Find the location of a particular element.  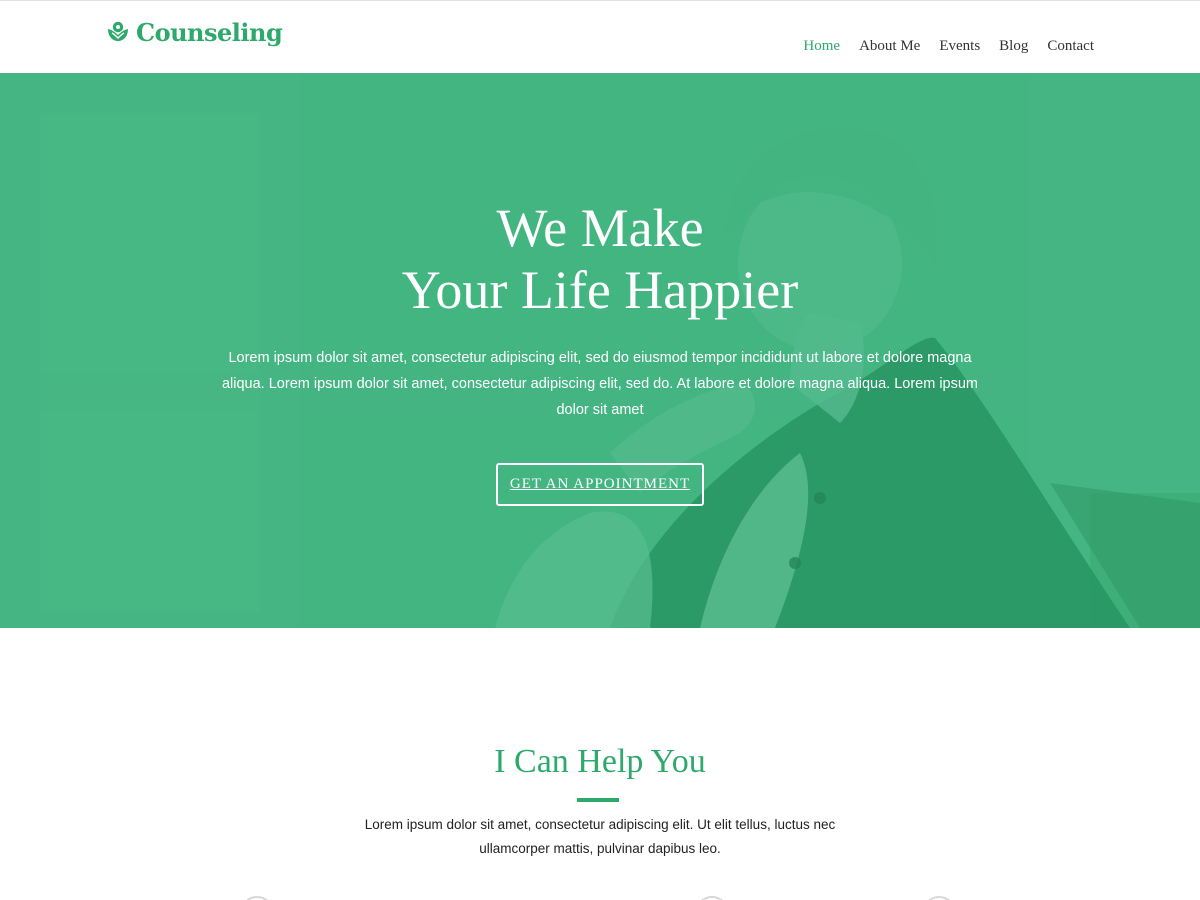

hero-title: We Make Your Life Happier is located at coordinates (600, 259).